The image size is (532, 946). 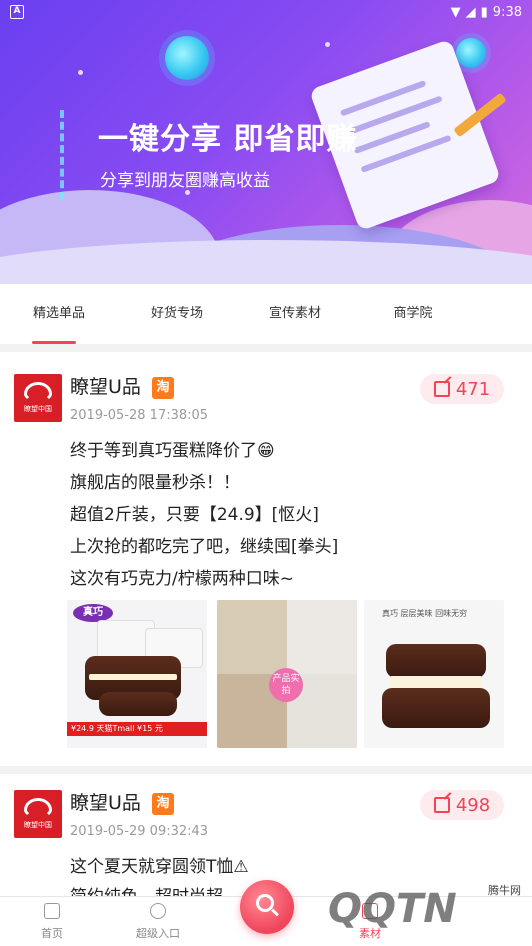 What do you see at coordinates (159, 867) in the screenshot?
I see `post-text-line: 这个夏天就穿圆领T恤⚠` at bounding box center [159, 867].